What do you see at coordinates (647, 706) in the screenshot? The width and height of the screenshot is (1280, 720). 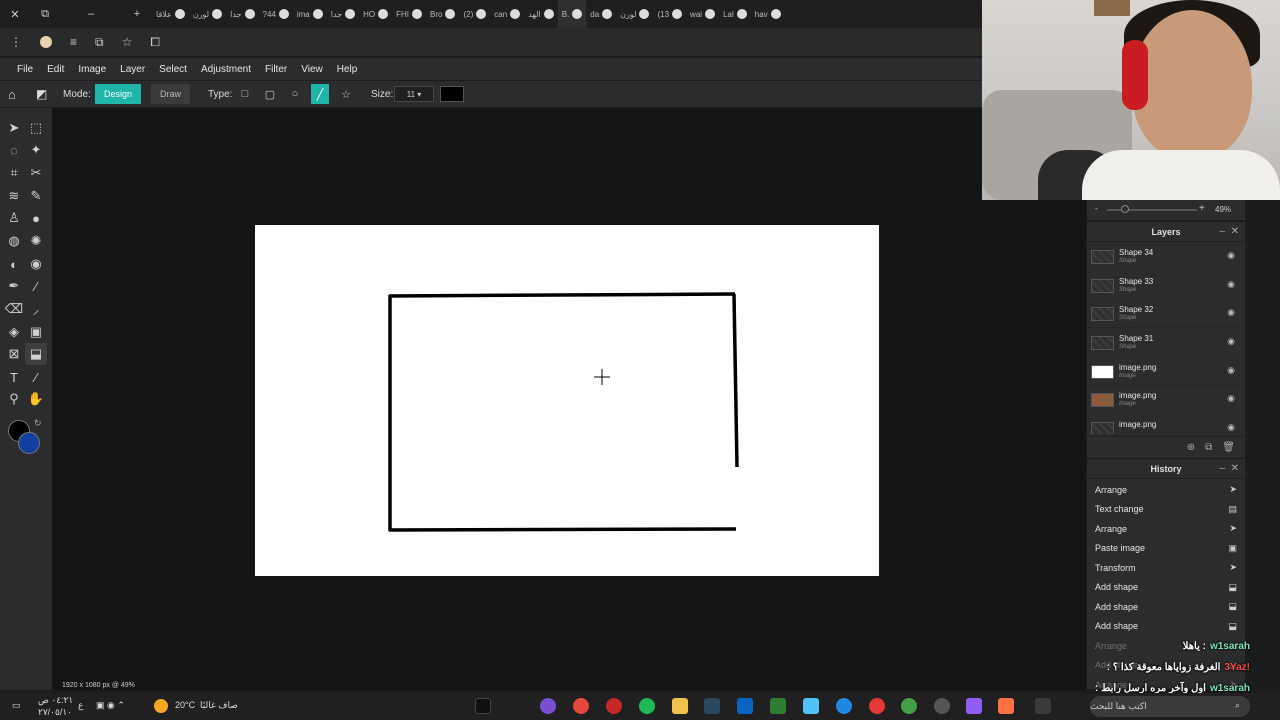 I see `spotify-app-icon` at bounding box center [647, 706].